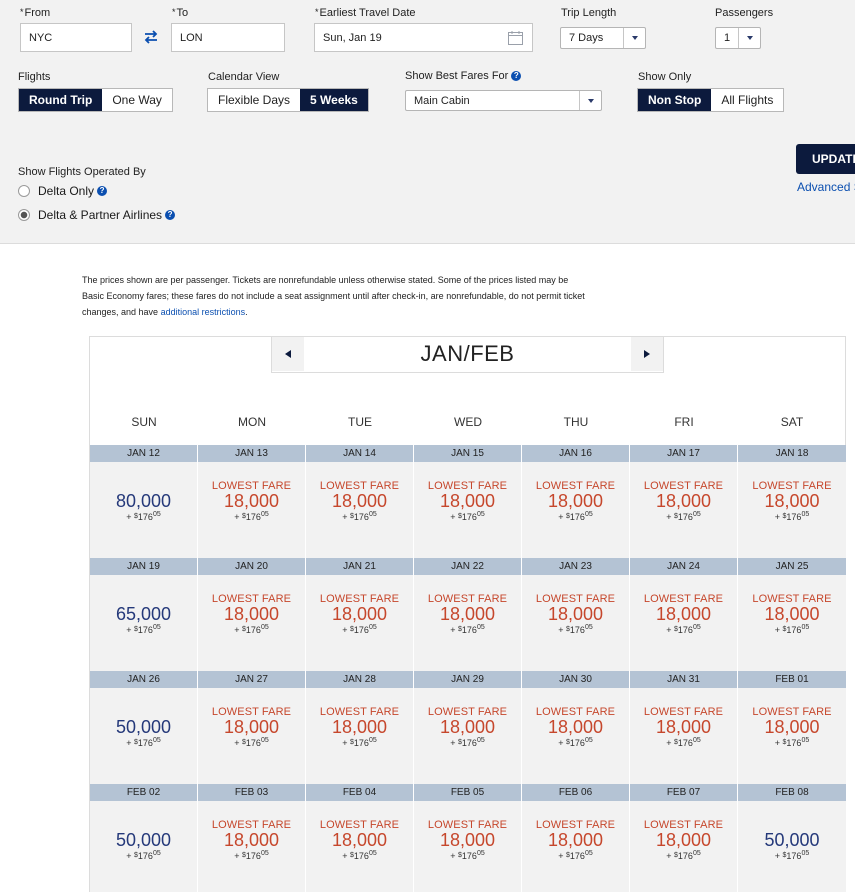 This screenshot has height=892, width=855. I want to click on non-stop-option: Non Stop, so click(675, 100).